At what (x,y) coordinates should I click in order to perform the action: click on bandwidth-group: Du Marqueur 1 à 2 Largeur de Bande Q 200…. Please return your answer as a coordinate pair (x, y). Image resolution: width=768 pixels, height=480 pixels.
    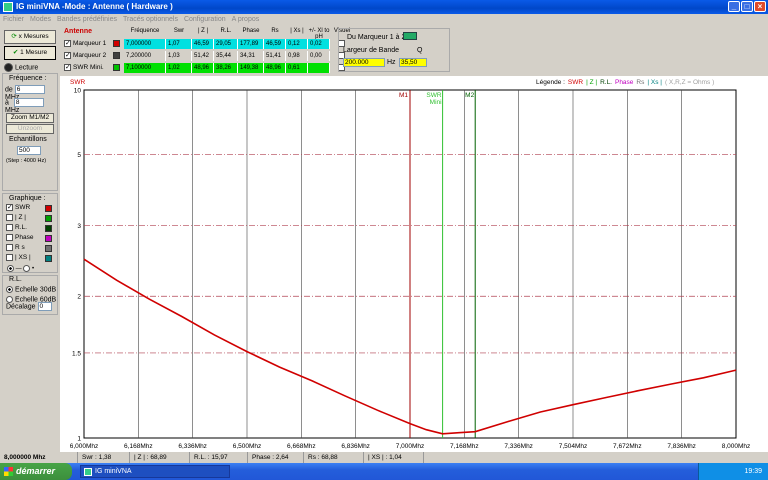
    Looking at the image, I should click on (394, 50).